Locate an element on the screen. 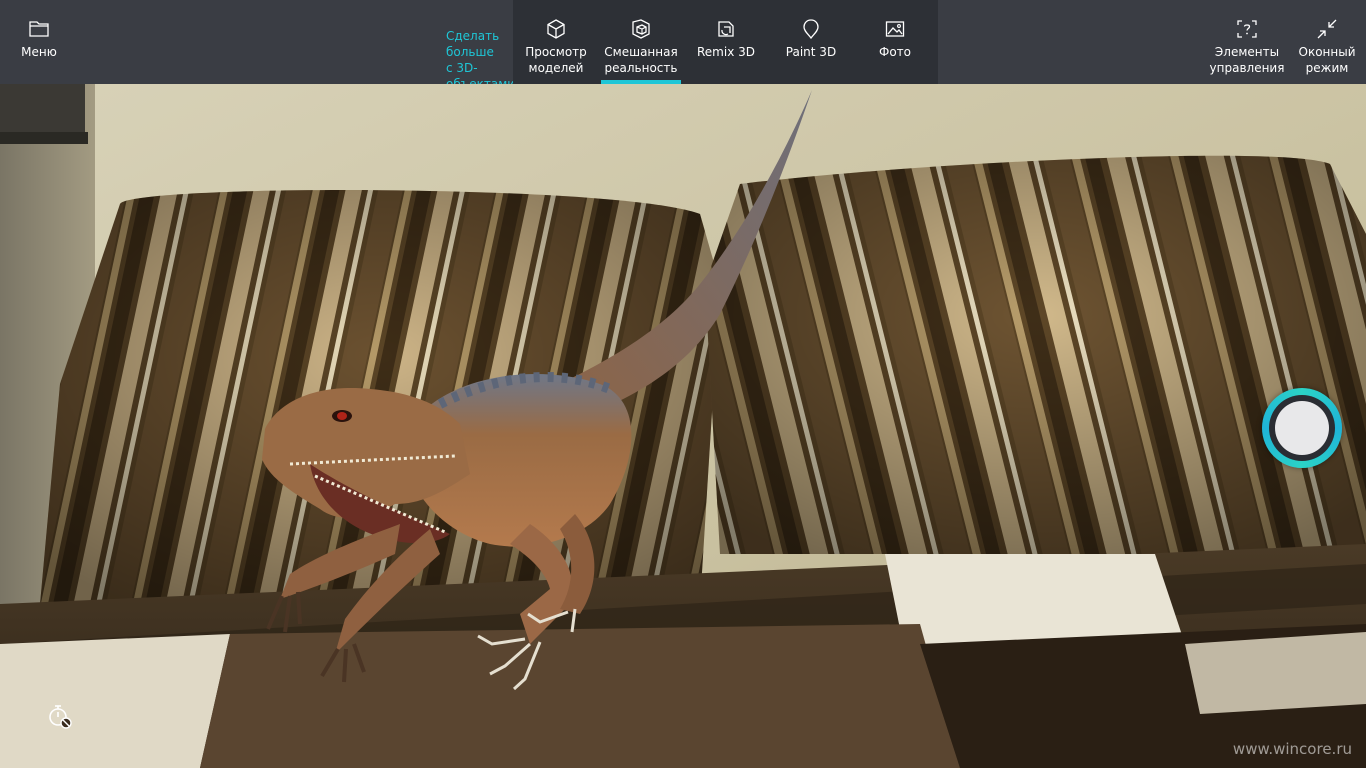 Image resolution: width=1366 pixels, height=768 pixels. capture-button is located at coordinates (1302, 428).